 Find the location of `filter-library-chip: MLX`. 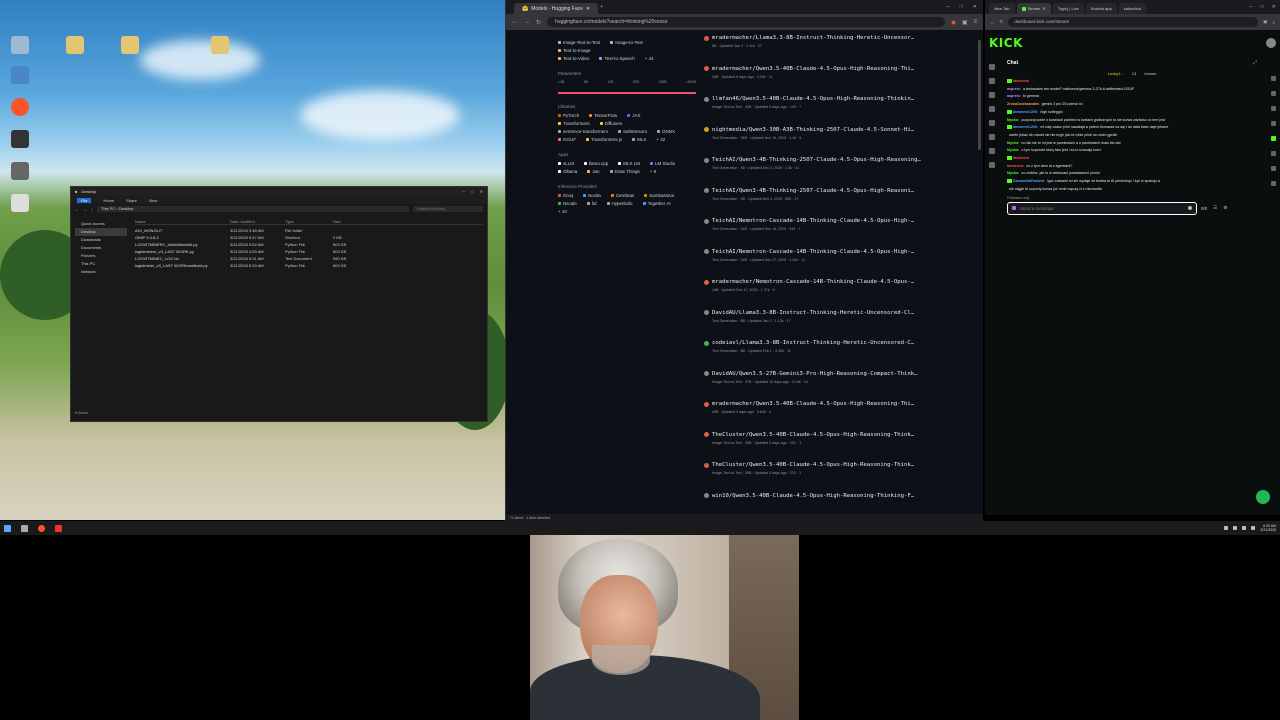

filter-library-chip: MLX is located at coordinates (639, 139).